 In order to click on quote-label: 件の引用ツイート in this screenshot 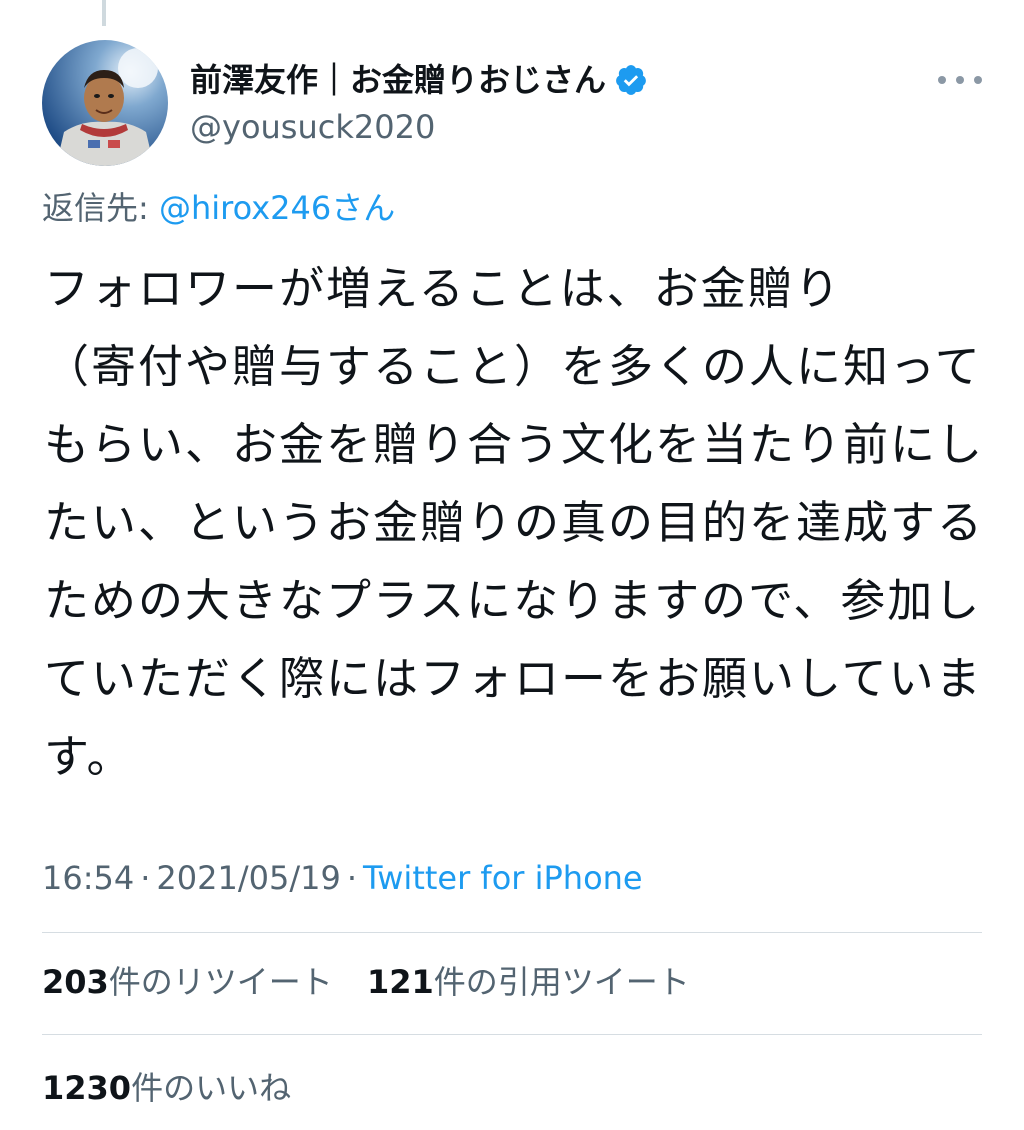, I will do `click(561, 982)`.